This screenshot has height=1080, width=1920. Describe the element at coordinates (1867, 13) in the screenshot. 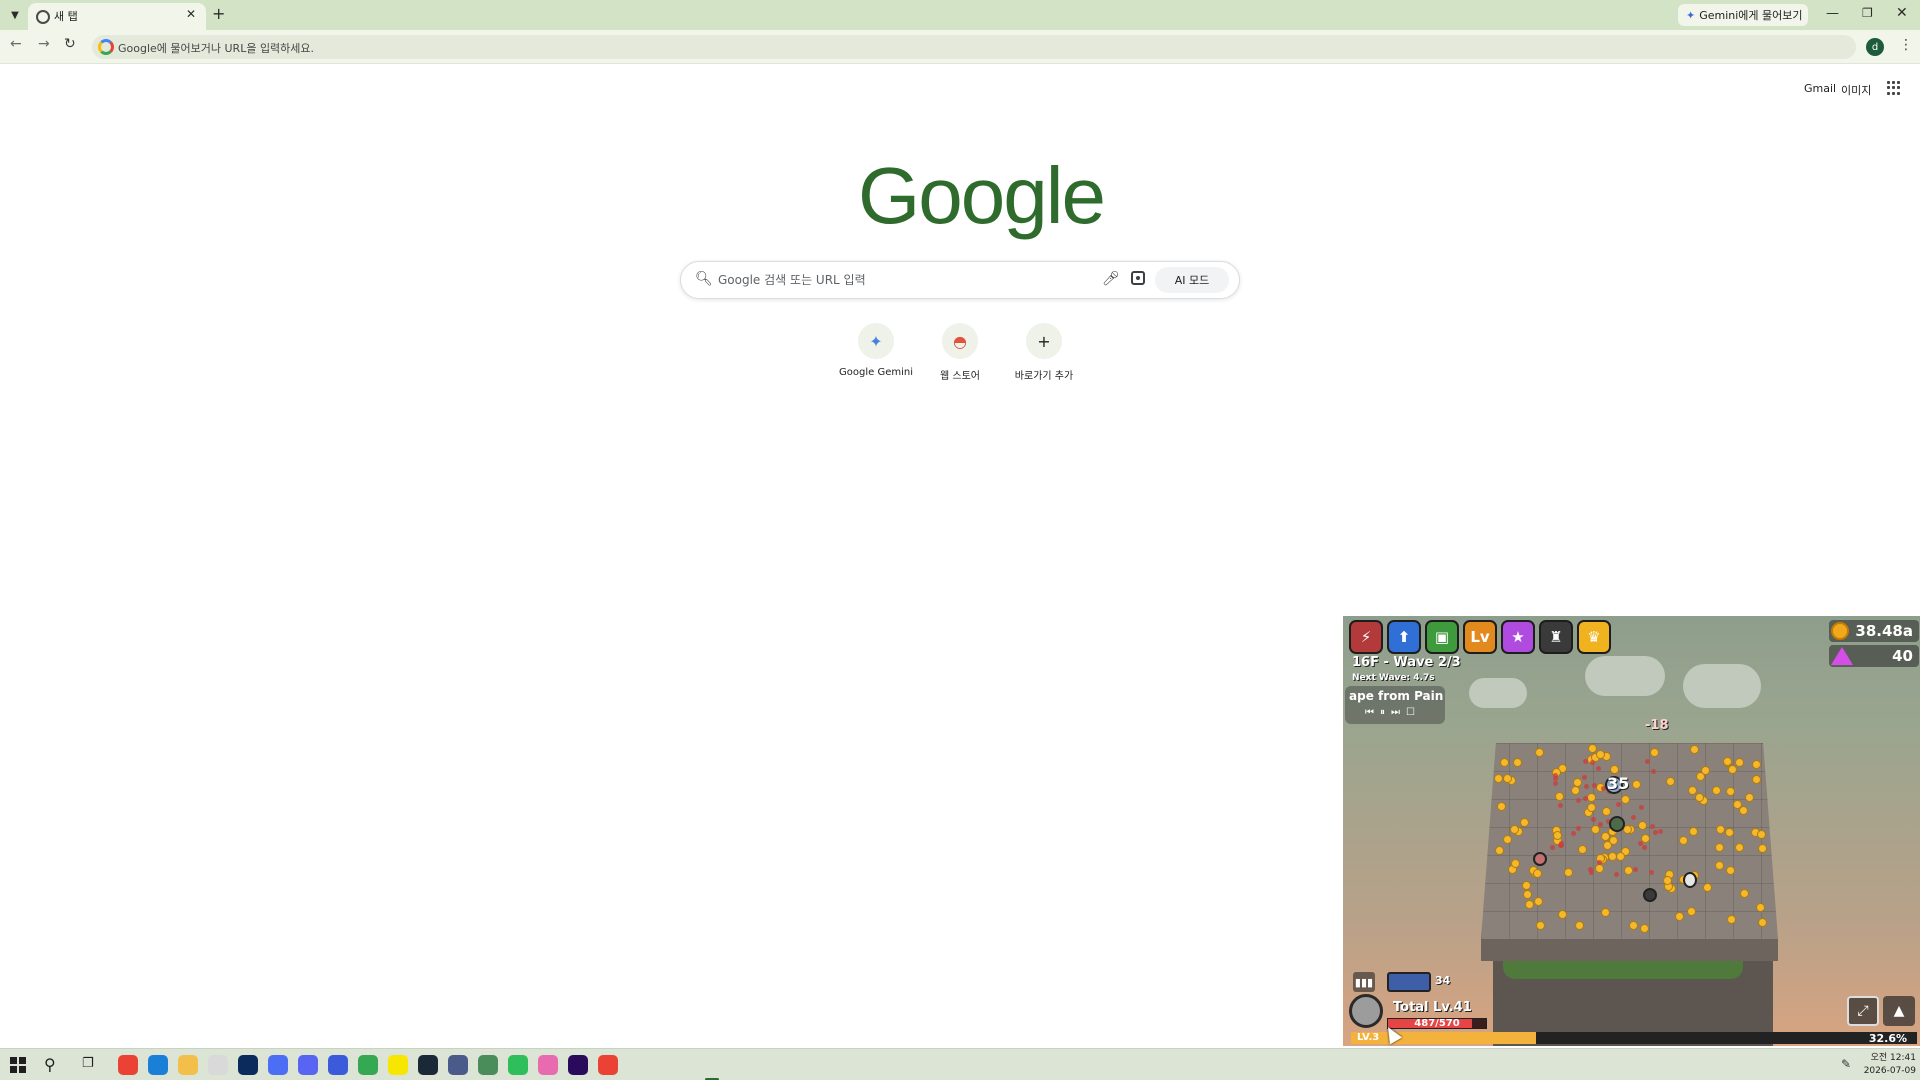

I see `restore-icon: ❐` at that location.